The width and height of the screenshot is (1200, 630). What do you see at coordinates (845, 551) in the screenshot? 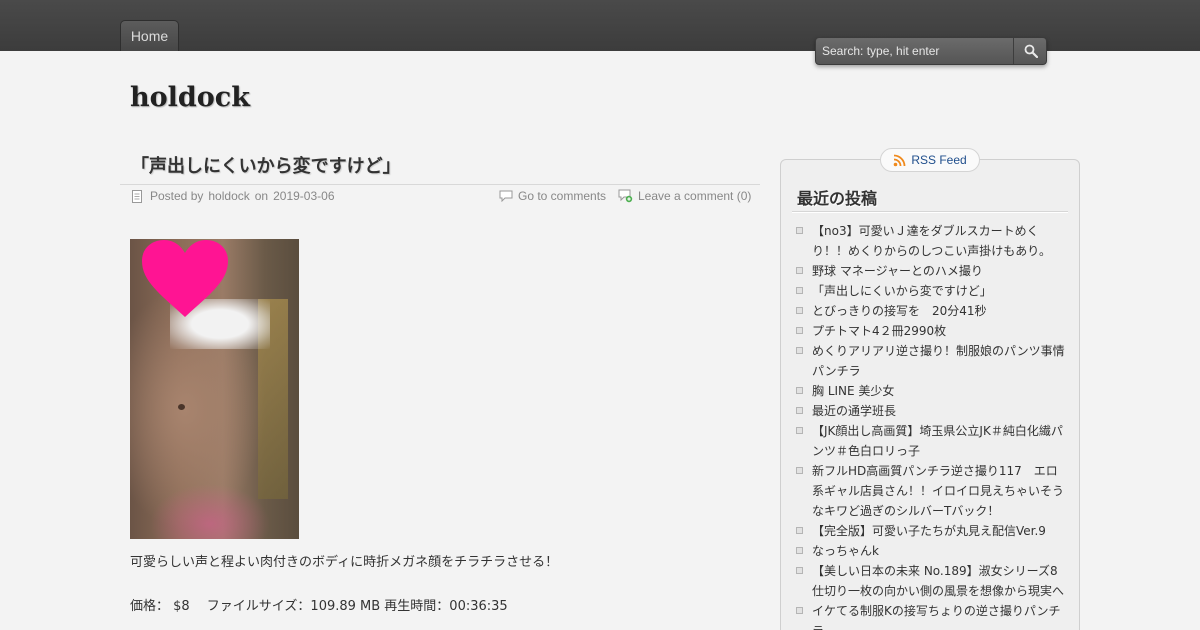
I see `recent-post-link: なっちゃんk` at bounding box center [845, 551].